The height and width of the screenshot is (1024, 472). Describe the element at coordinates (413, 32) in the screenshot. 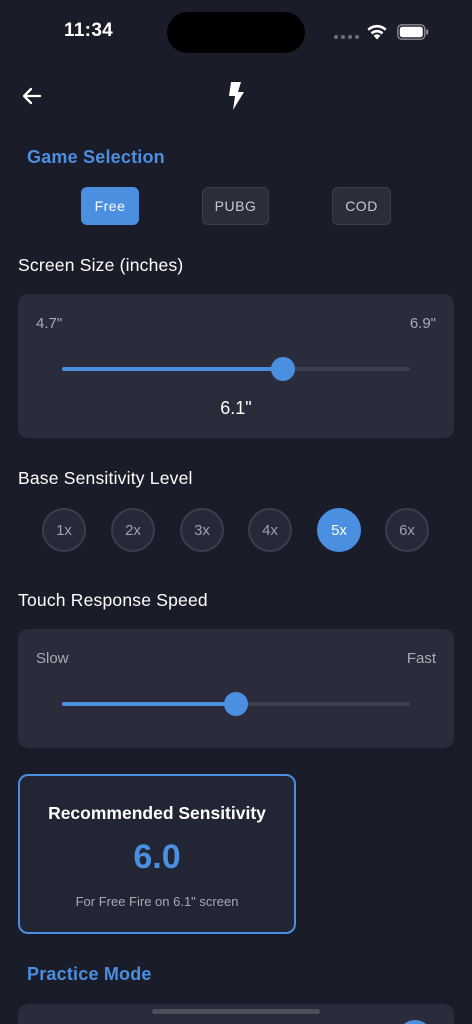

I see `battery-icon` at that location.